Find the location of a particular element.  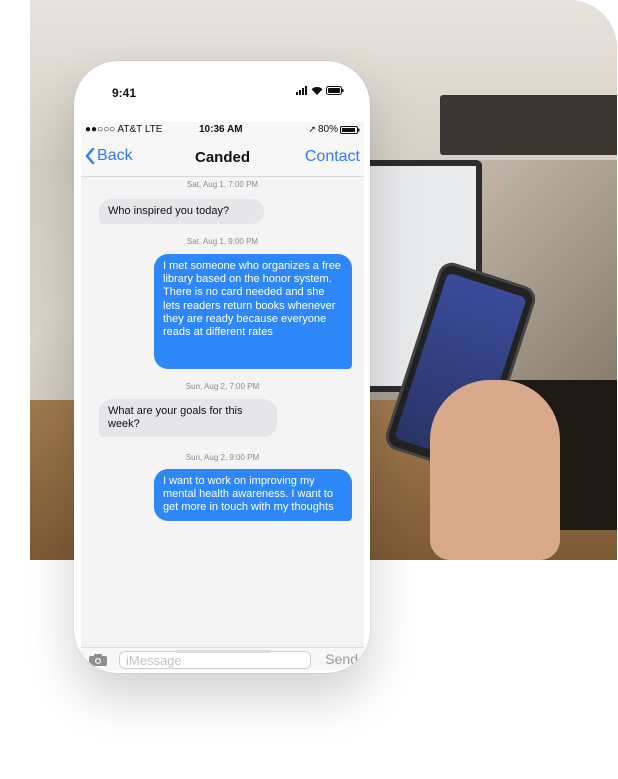

signal-icon is located at coordinates (301, 90).